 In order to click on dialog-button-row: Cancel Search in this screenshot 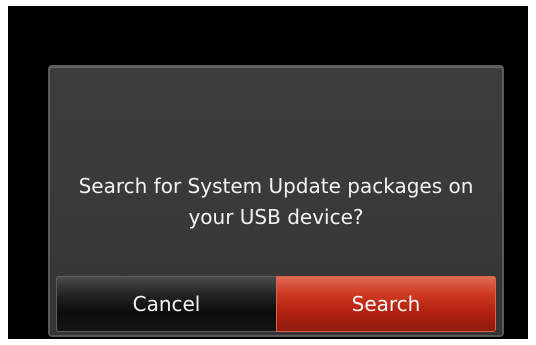, I will do `click(276, 304)`.